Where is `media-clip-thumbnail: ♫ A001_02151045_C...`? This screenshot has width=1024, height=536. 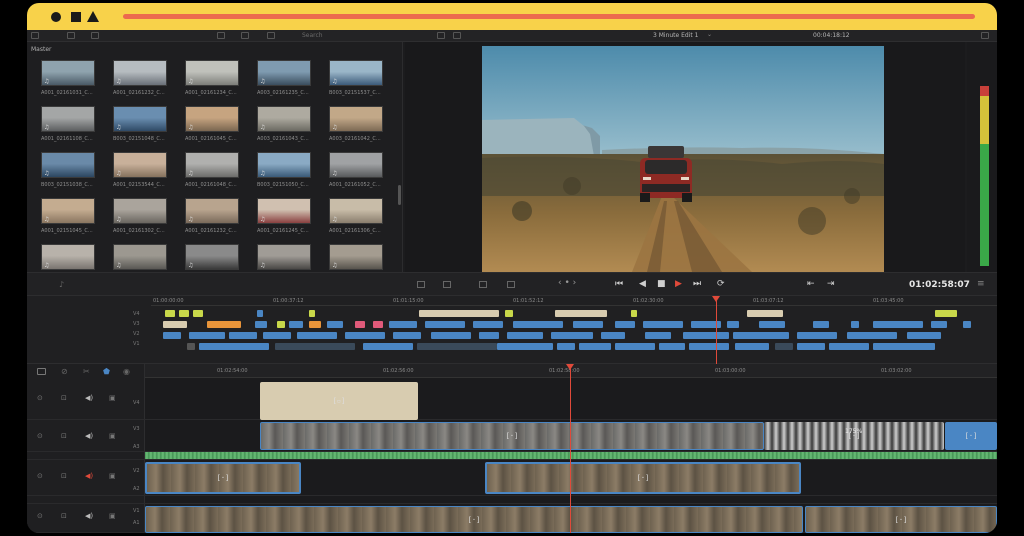
media-clip-thumbnail: ♫ A001_02151045_C... is located at coordinates (68, 218).